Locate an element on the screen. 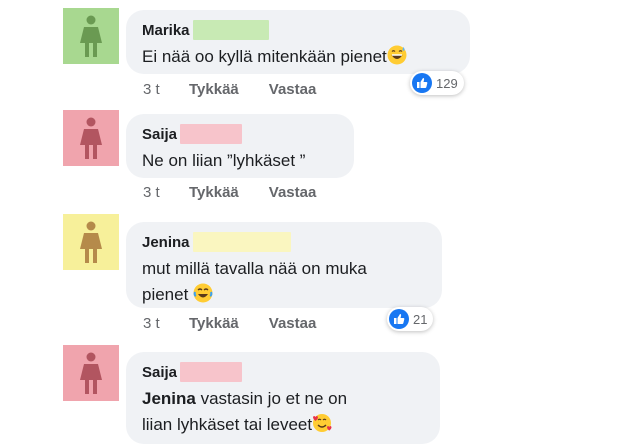 The image size is (632, 444). rolling-laughing-emoji is located at coordinates (203, 293).